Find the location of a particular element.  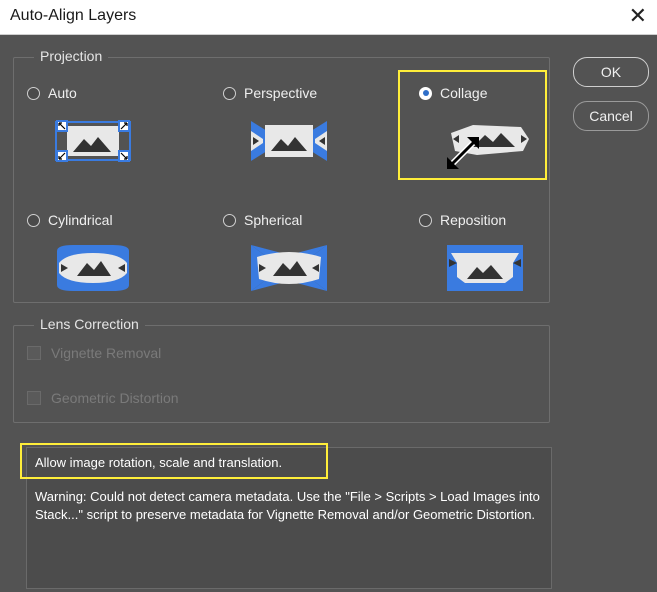

radio-perspective-dot is located at coordinates (229, 93).